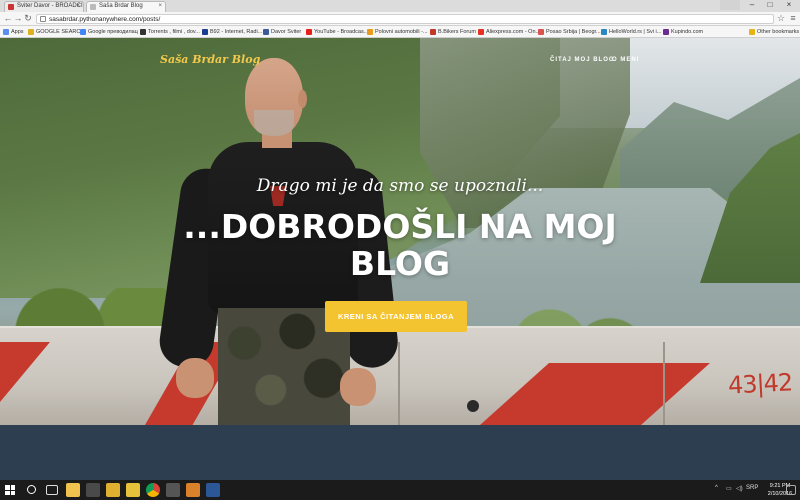 The image size is (800, 500). What do you see at coordinates (729, 488) in the screenshot?
I see `battery-icon: ▭` at bounding box center [729, 488].